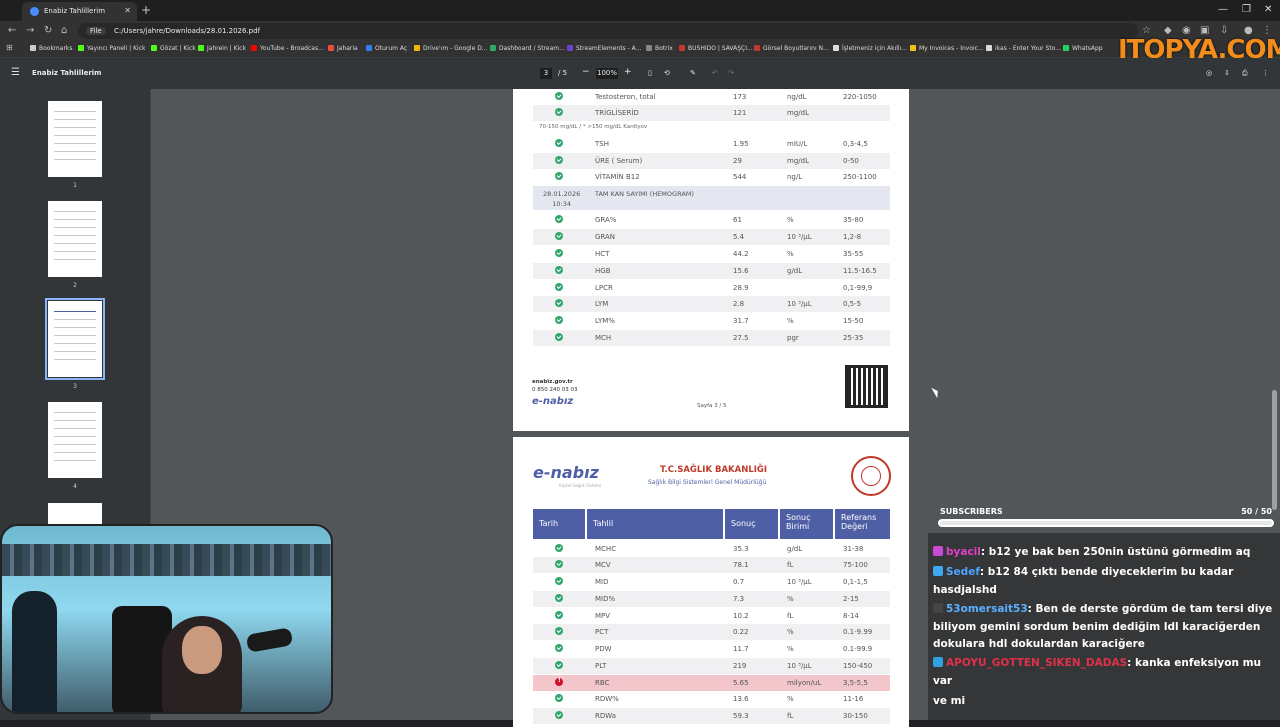 This screenshot has width=1280, height=727. What do you see at coordinates (711, 144) in the screenshot?
I see `table-row: TSH 1.95 mIU/L 0,3-4,5` at bounding box center [711, 144].